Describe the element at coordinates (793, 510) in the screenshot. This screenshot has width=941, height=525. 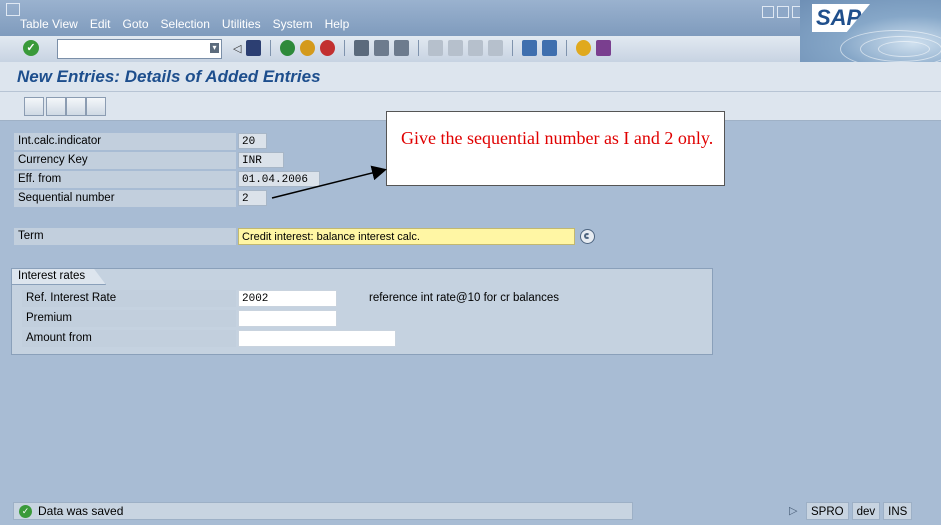
I see `status-expand-icon: ▷` at that location.